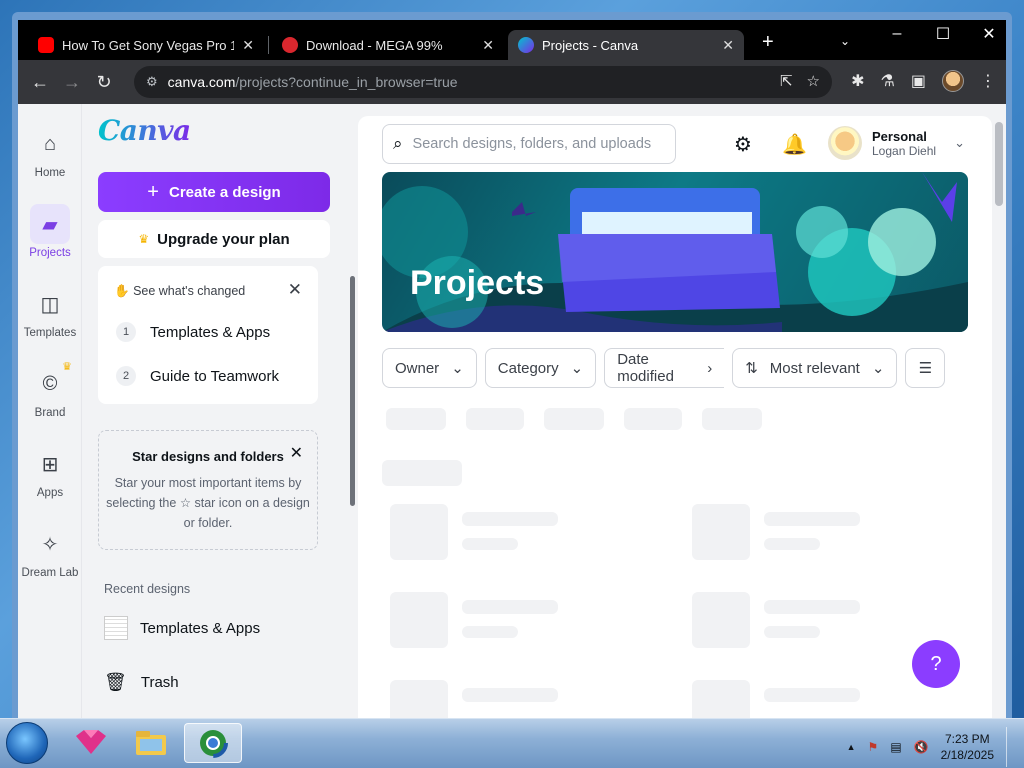 The height and width of the screenshot is (768, 1024). Describe the element at coordinates (989, 34) in the screenshot. I see `close-window-icon: ✕` at that location.